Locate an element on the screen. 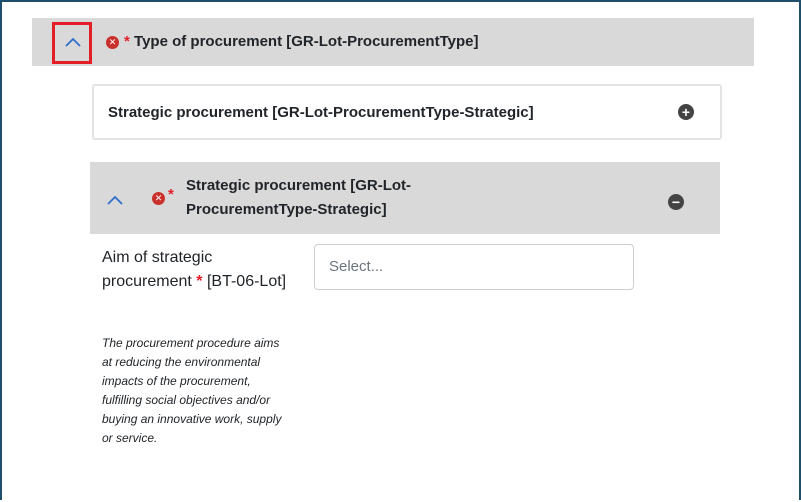  minus-circle-icon: − is located at coordinates (676, 202).